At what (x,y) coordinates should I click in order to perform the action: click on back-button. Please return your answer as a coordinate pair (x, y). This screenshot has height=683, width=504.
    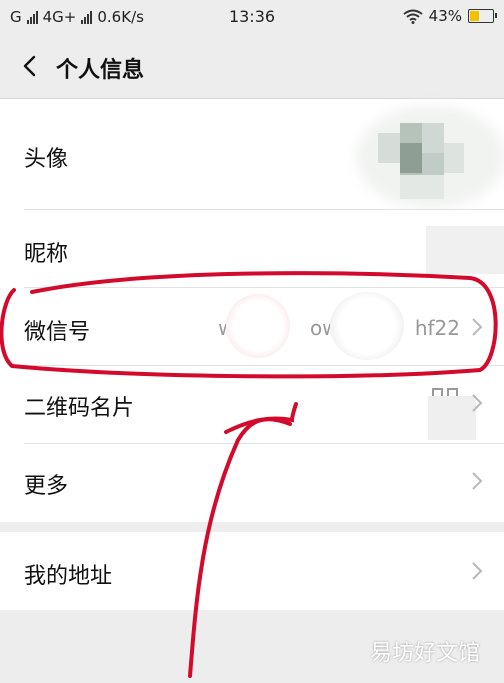
    Looking at the image, I should click on (31, 66).